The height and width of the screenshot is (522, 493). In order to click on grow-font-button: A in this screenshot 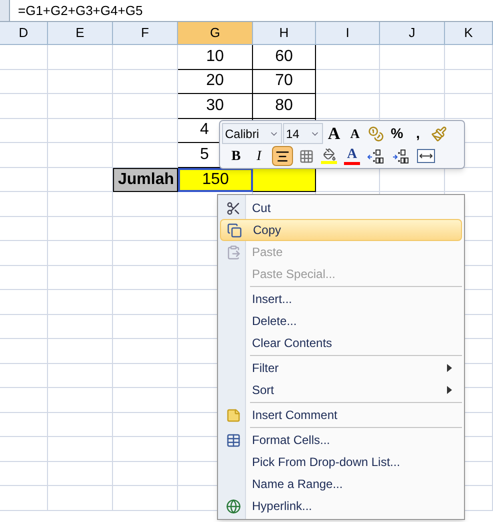, I will do `click(334, 134)`.